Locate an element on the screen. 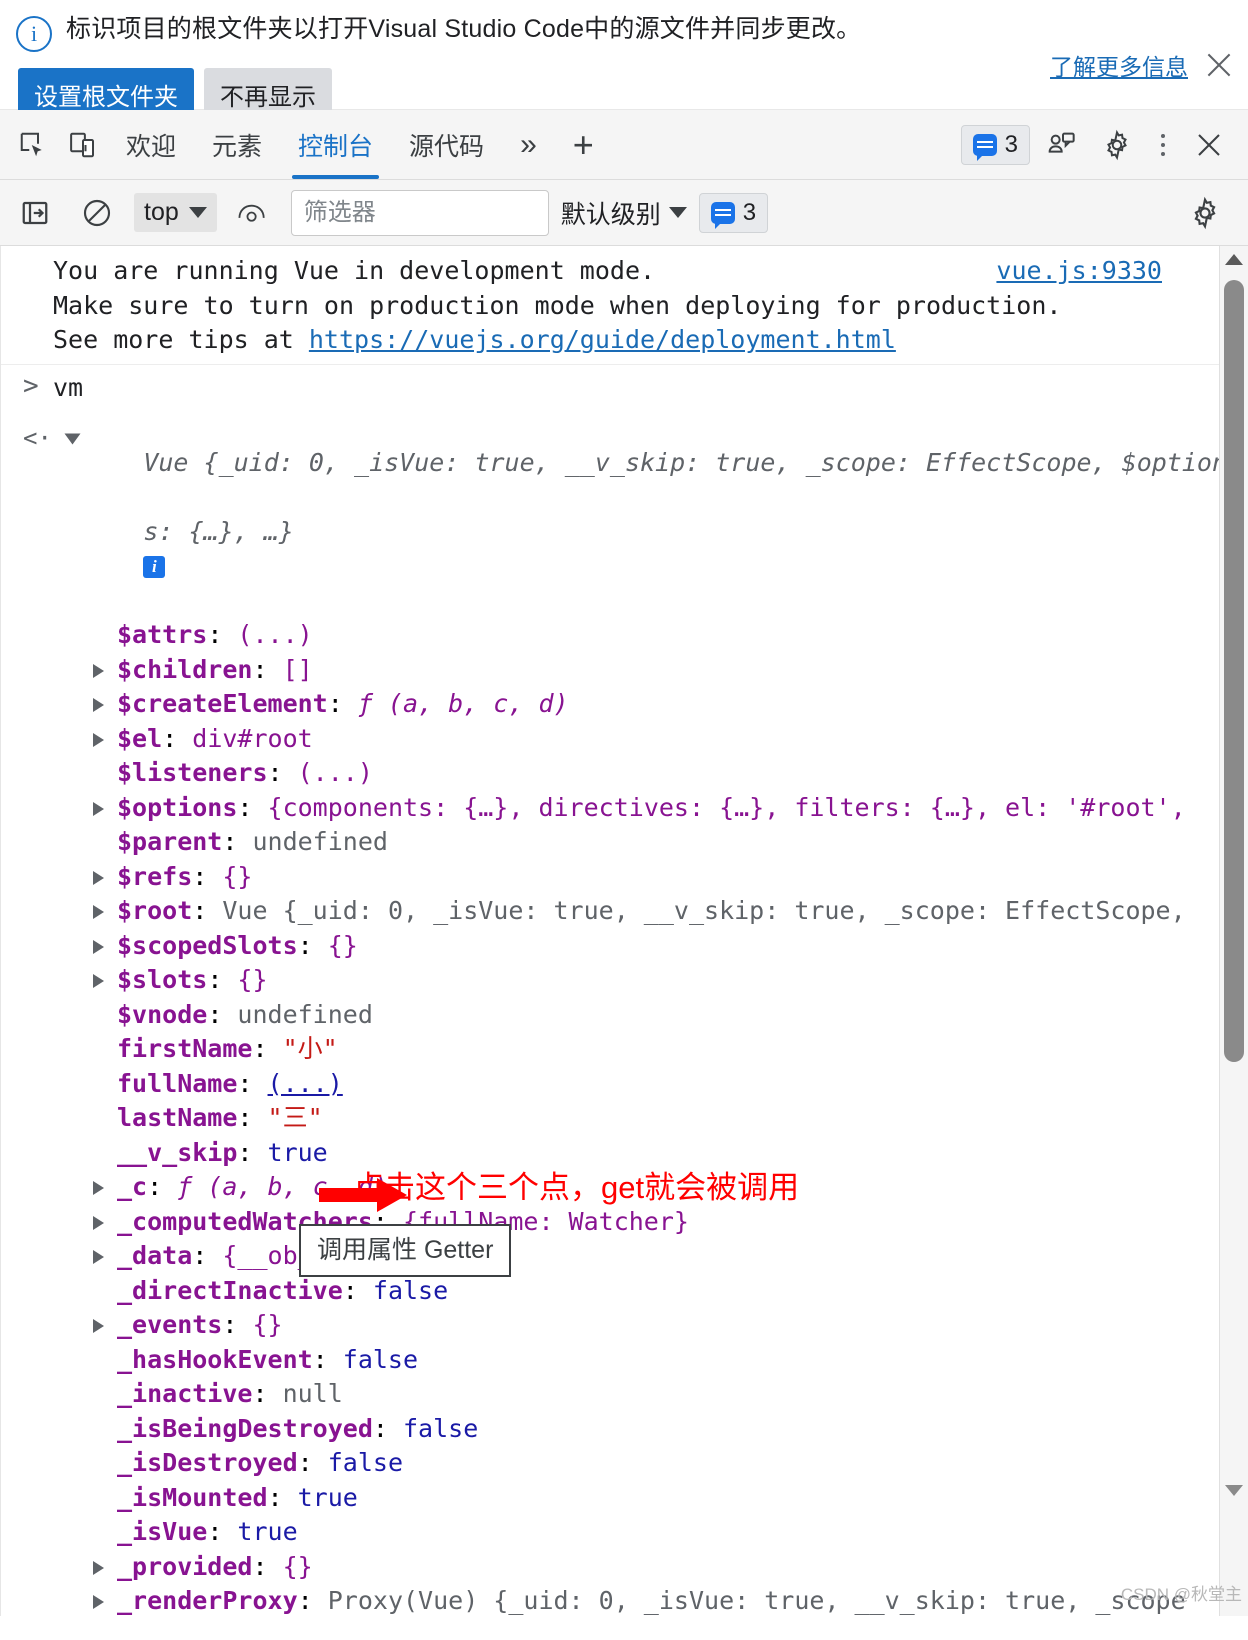  learn-more-link: 了解更多信息 is located at coordinates (1119, 65).